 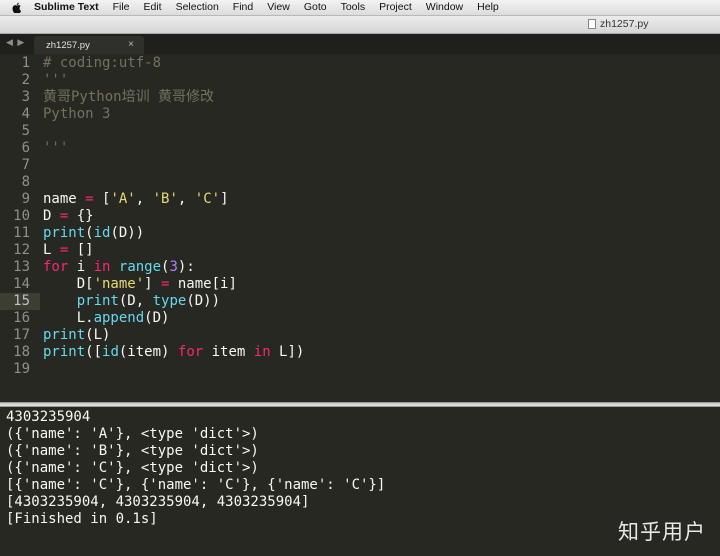 What do you see at coordinates (360, 250) in the screenshot?
I see `code-line: 12 L = []` at bounding box center [360, 250].